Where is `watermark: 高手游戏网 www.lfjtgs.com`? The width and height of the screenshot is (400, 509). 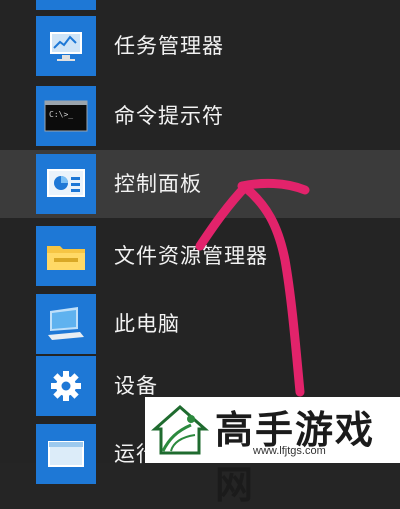
watermark: 高手游戏网 www.lfjtgs.com is located at coordinates (272, 452).